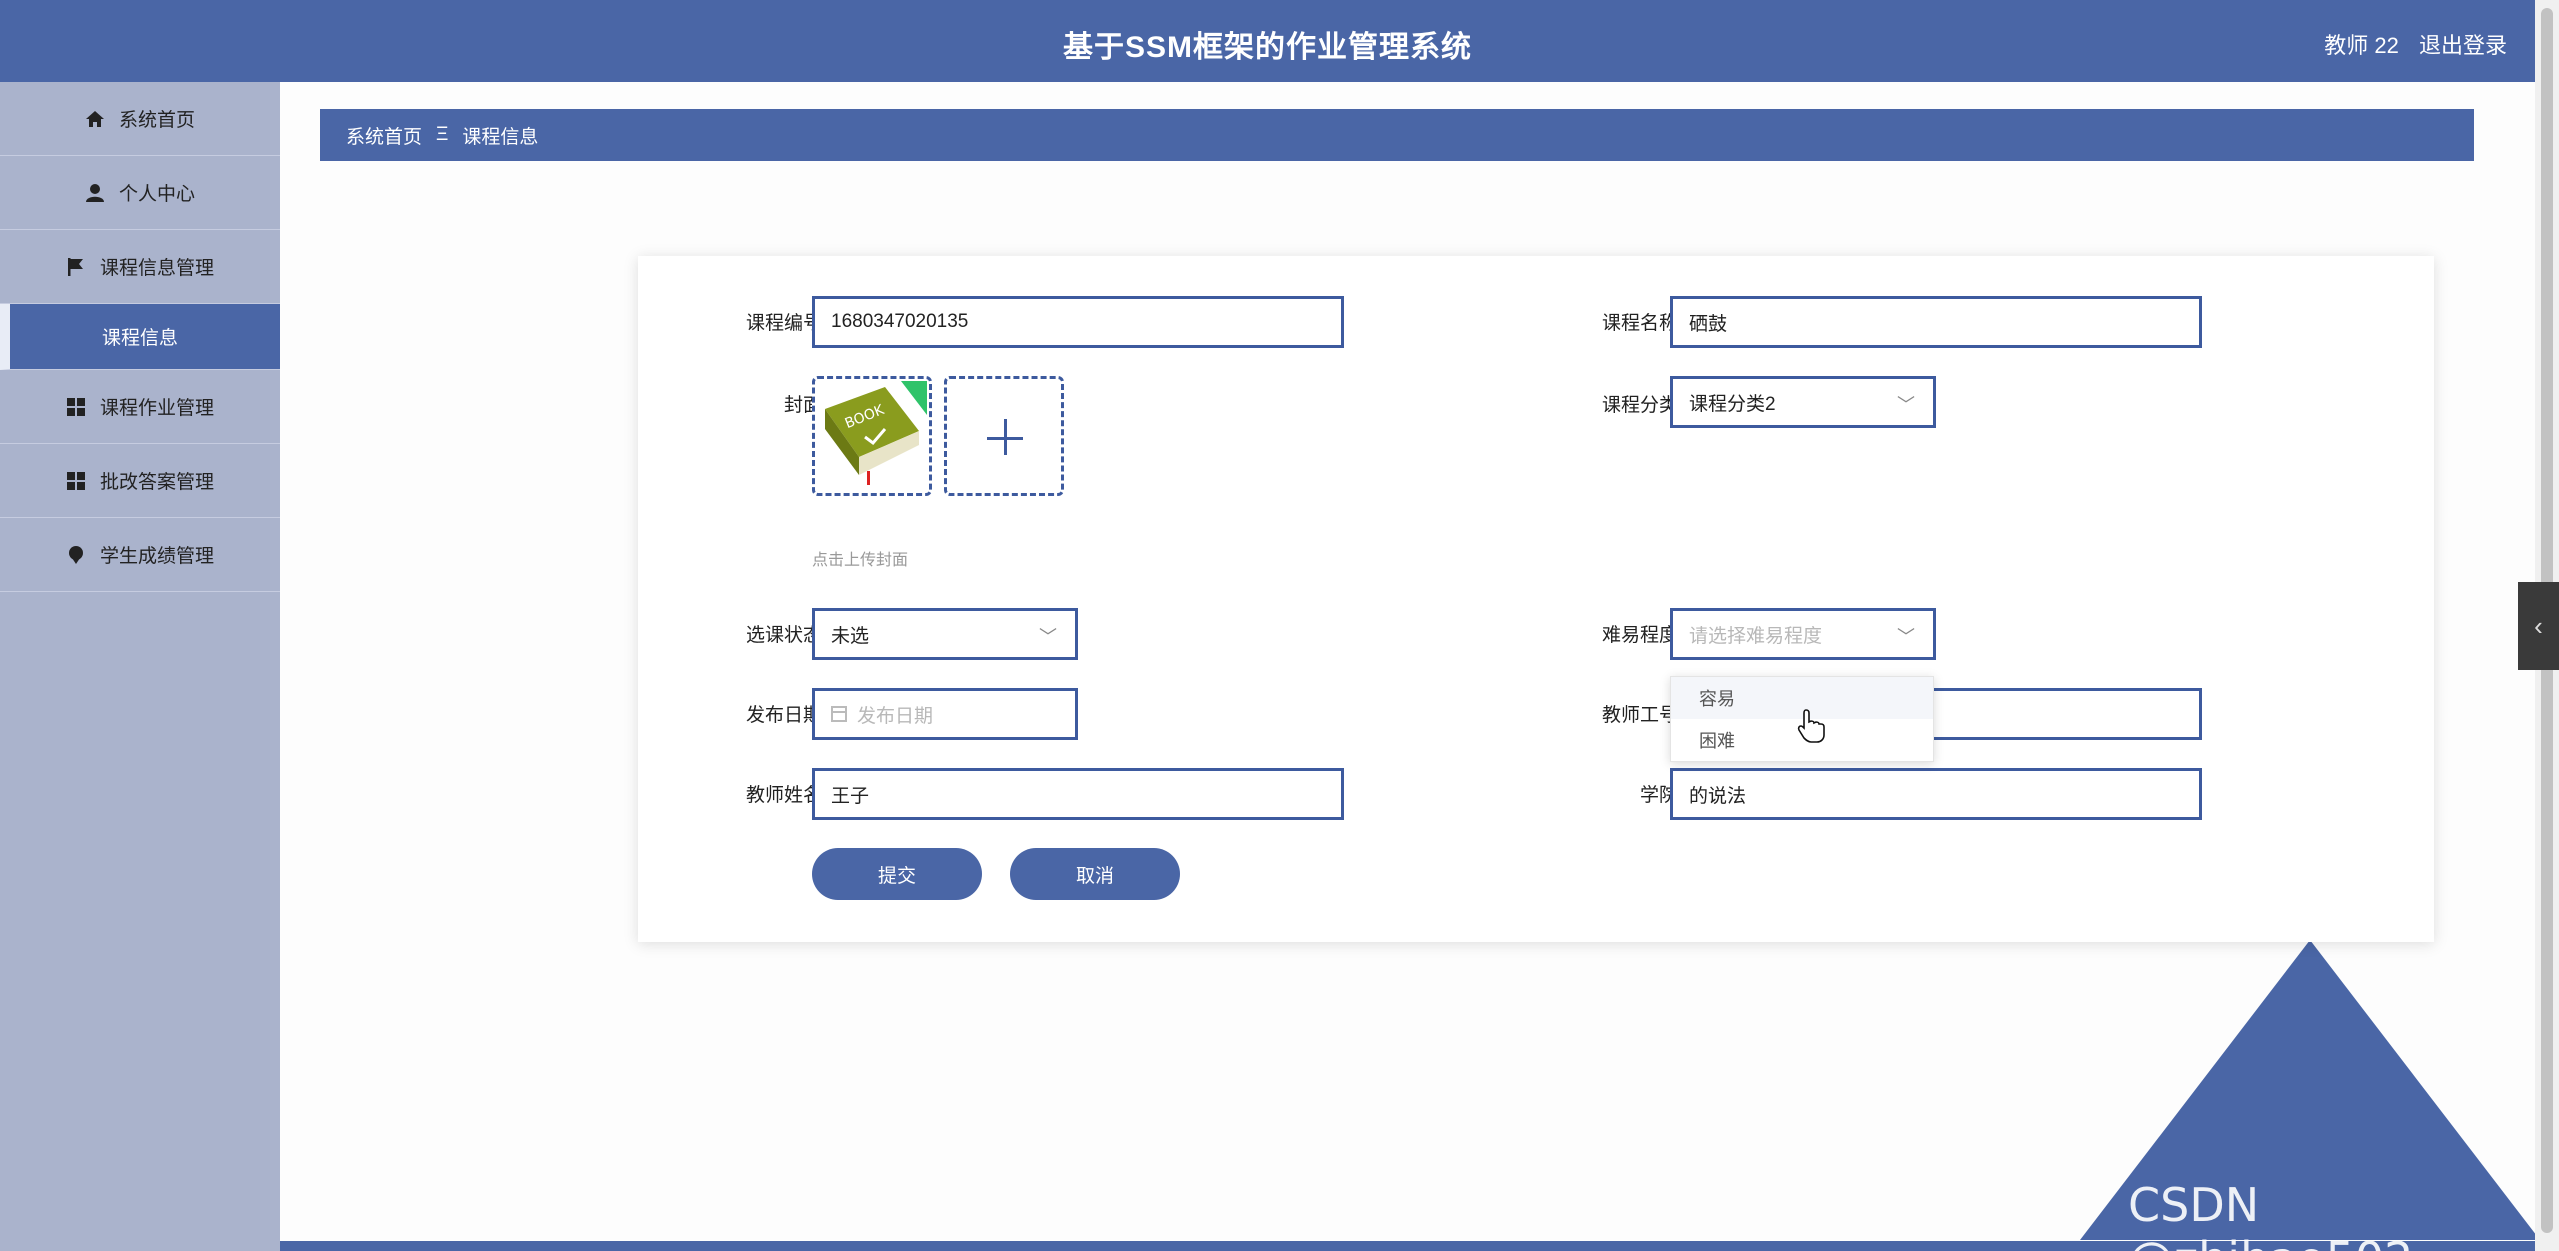  Describe the element at coordinates (156, 120) in the screenshot. I see `sidebar-item-label: 系统首页` at that location.